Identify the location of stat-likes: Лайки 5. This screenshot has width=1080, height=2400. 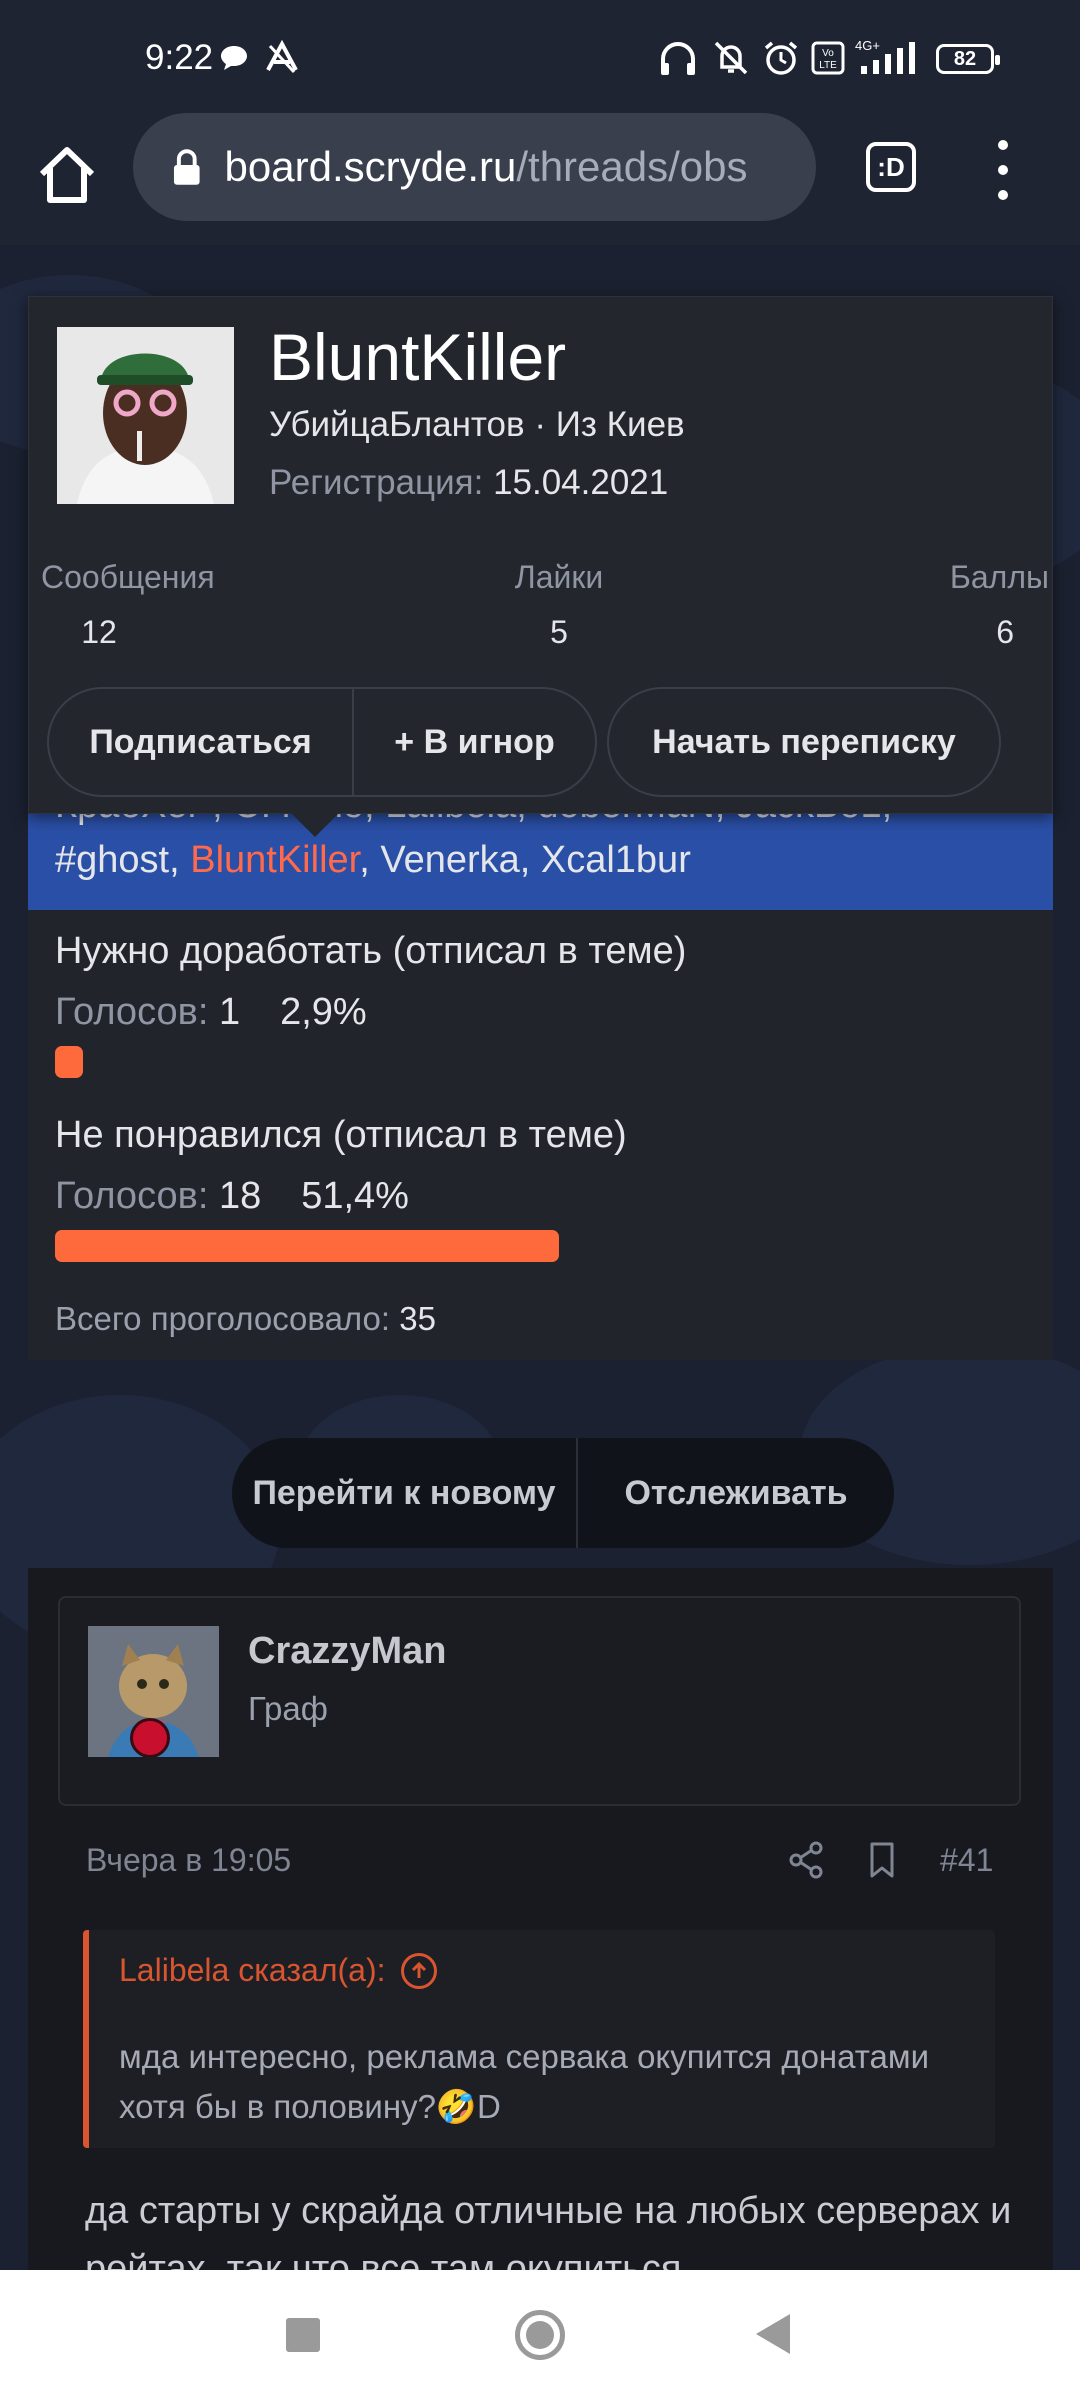
(559, 605).